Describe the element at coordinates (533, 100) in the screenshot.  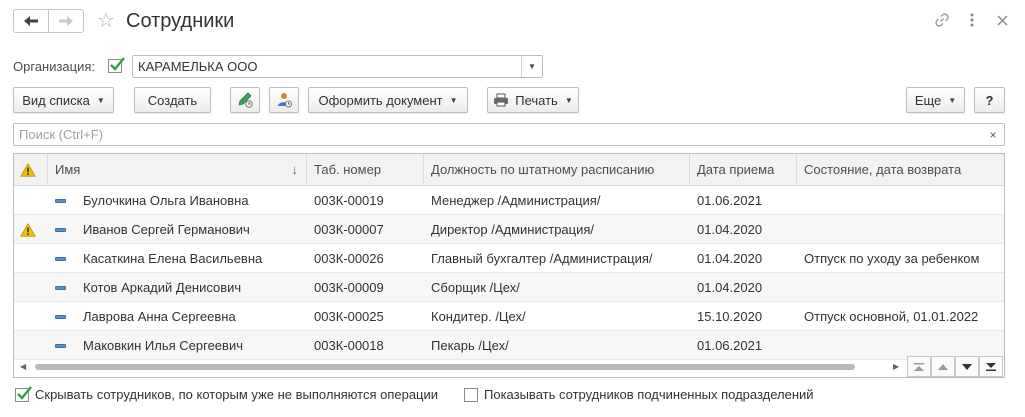
I see `print-button: Печать ▼` at that location.